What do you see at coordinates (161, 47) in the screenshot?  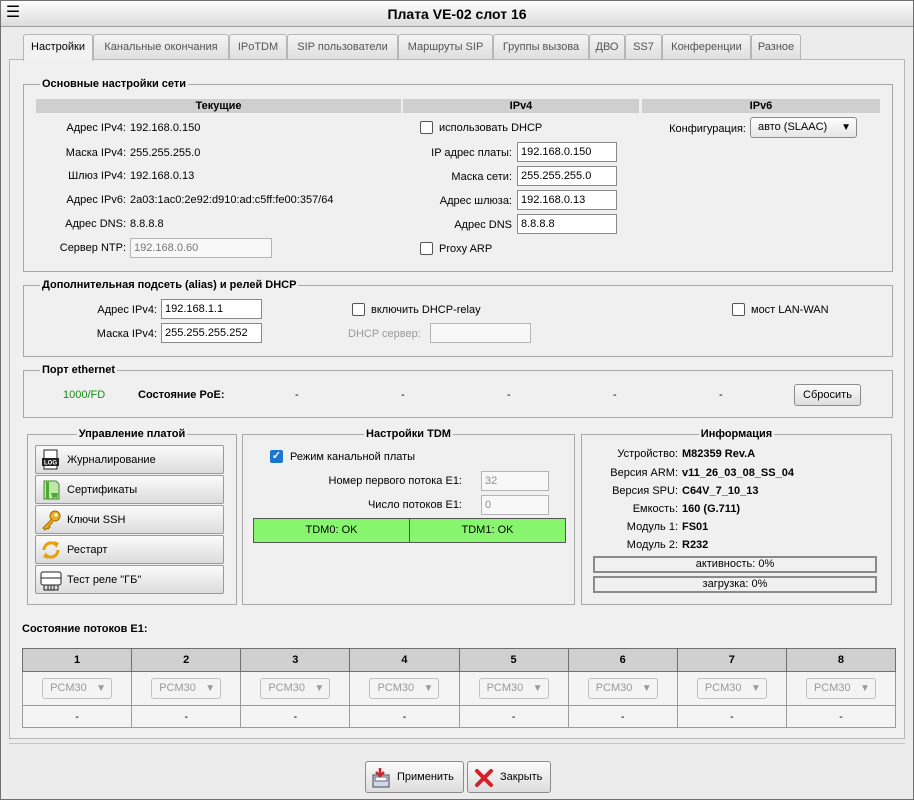 I see `tab-channel-endpoints: Канальные окончания` at bounding box center [161, 47].